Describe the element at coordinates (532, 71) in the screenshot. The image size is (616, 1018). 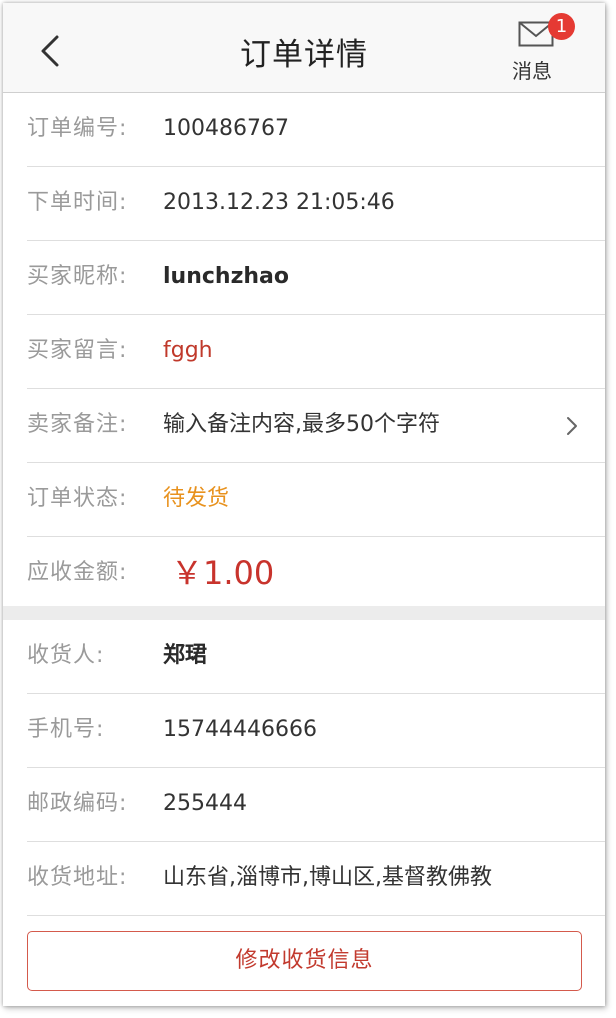
I see `messages-label: 消息` at that location.